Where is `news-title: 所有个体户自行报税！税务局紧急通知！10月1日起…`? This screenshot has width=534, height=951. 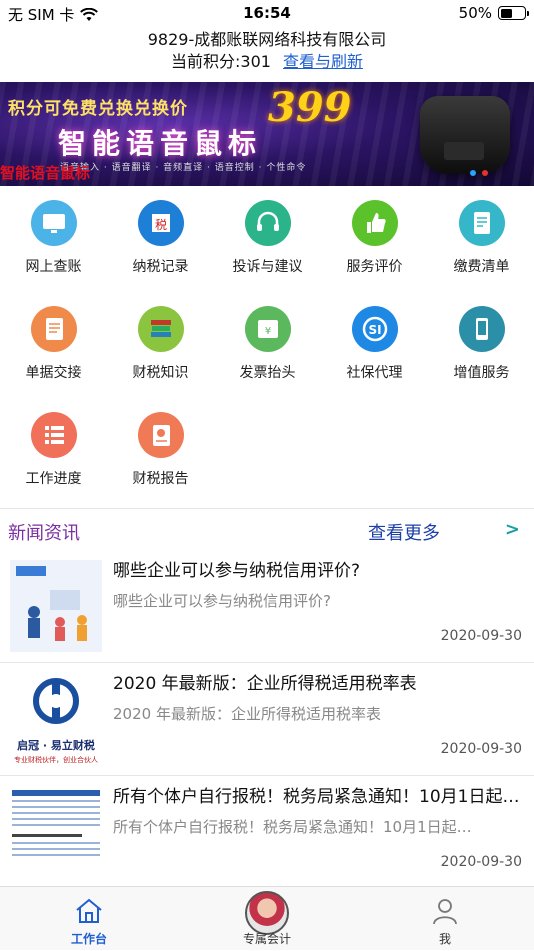
news-title: 所有个体户自行报税！税务局紧急通知！10月1日起… is located at coordinates (316, 797).